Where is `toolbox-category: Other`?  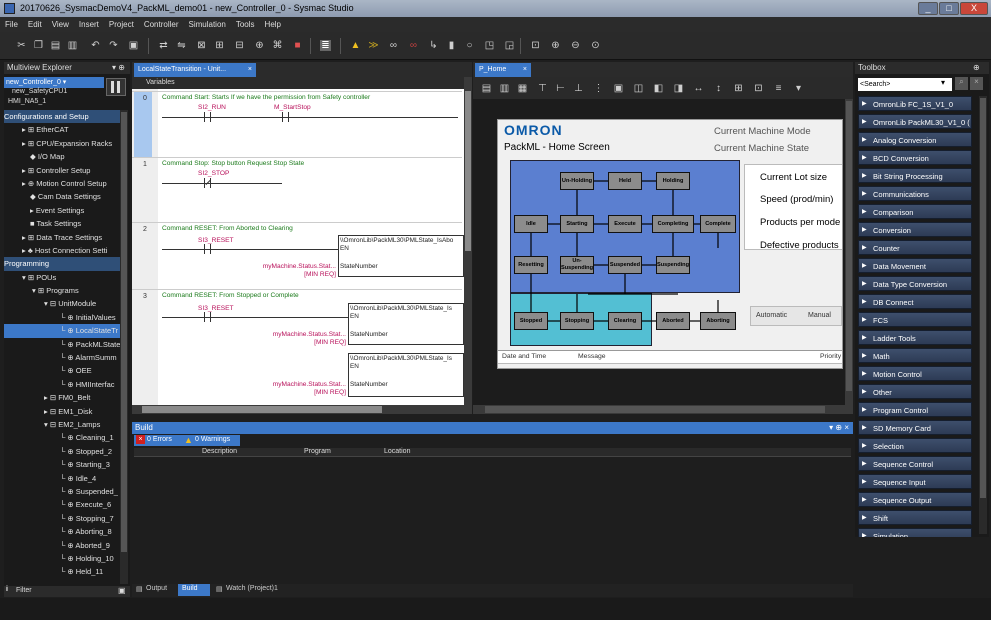
toolbox-category: Other is located at coordinates (915, 392).